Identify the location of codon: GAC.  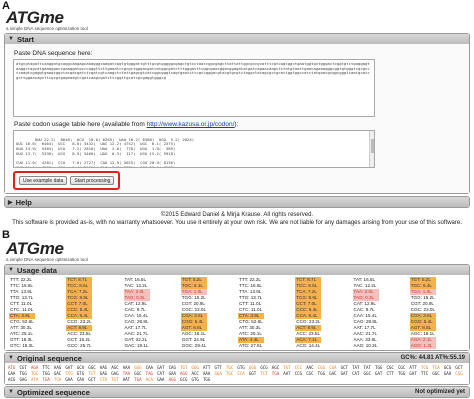
(333, 373).